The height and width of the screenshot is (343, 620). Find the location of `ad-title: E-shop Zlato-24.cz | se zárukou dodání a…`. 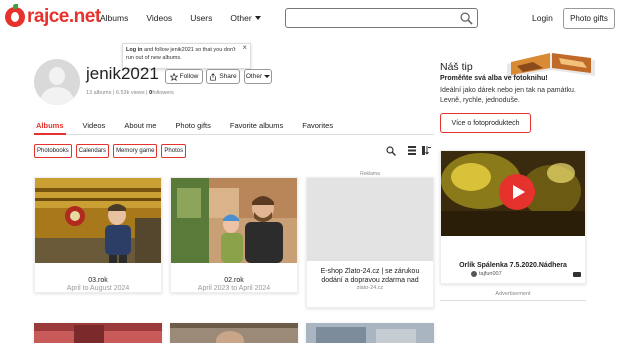

ad-title: E-shop Zlato-24.cz | se zárukou dodání a… is located at coordinates (370, 276).